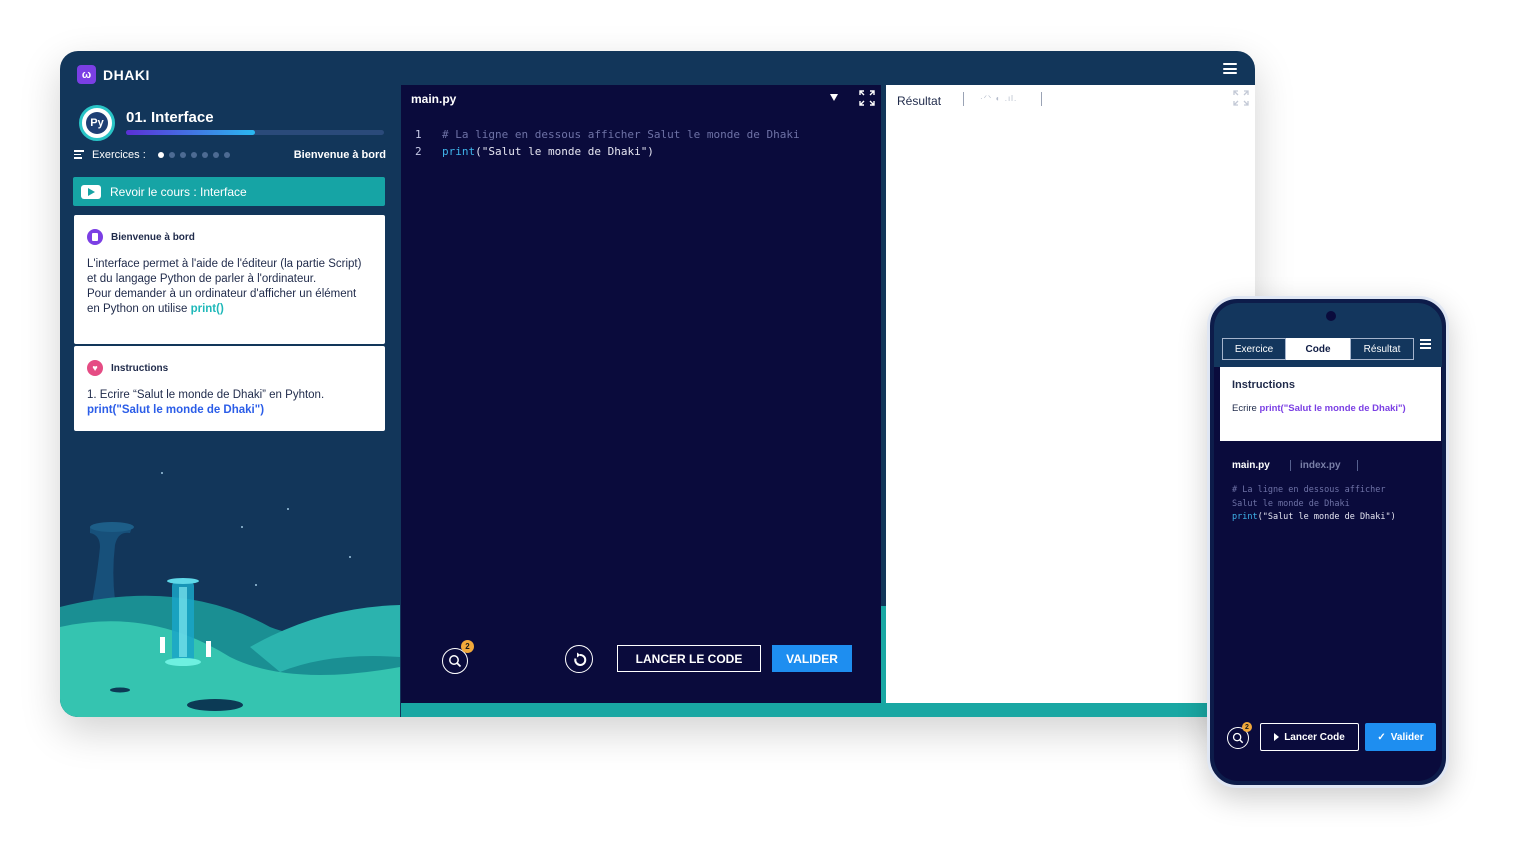 The image size is (1527, 848). I want to click on logo: ω DHAKI, so click(113, 74).